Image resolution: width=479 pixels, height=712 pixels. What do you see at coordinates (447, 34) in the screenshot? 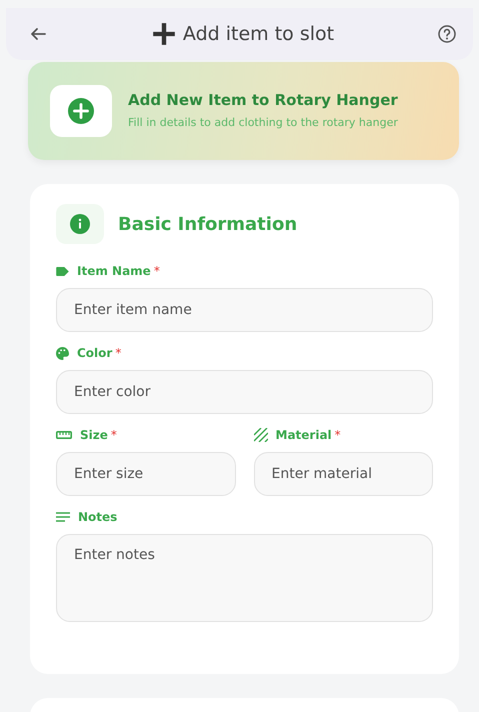
I see `help-icon` at bounding box center [447, 34].